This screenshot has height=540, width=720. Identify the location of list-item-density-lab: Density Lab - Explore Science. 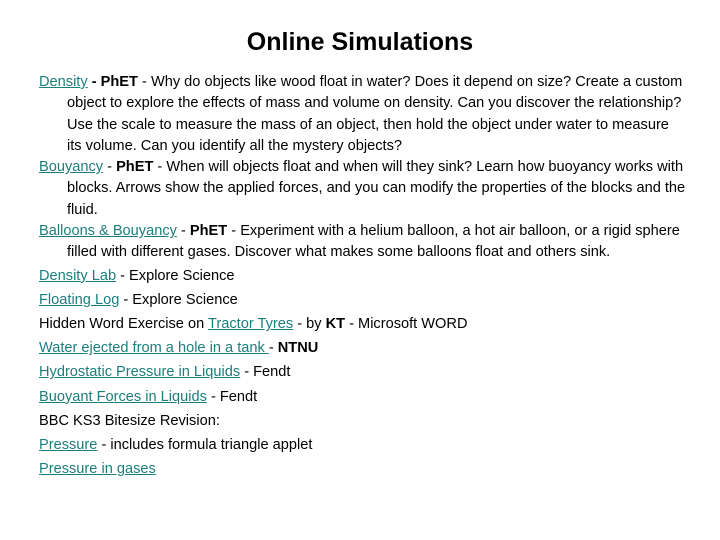
(363, 276).